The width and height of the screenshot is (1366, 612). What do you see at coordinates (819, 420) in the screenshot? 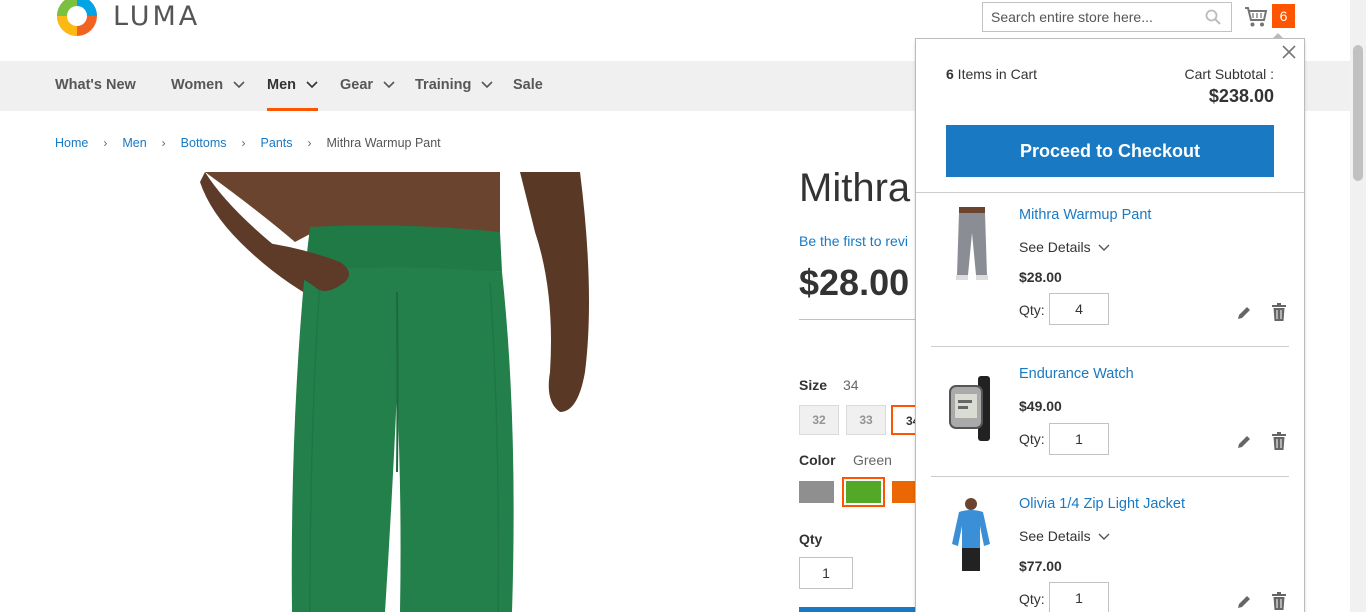
I see `size-swatch-32: 32` at bounding box center [819, 420].